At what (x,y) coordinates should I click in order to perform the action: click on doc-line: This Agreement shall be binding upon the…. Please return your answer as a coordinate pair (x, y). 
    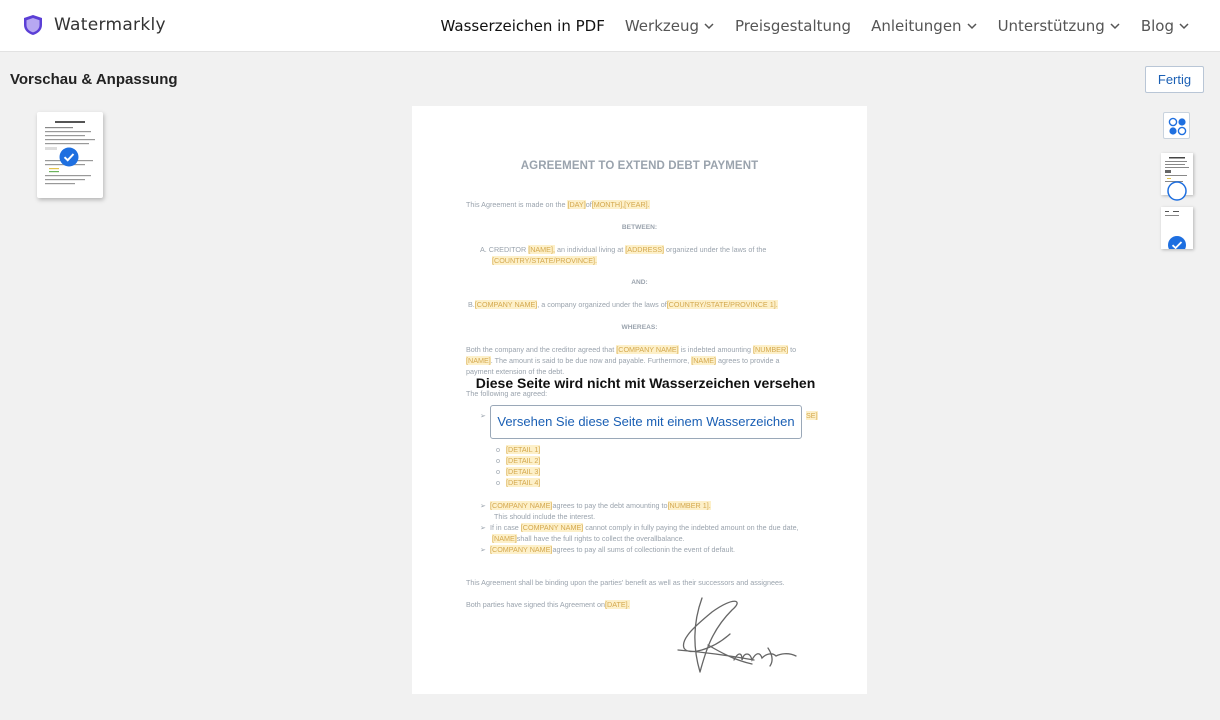
    Looking at the image, I should click on (625, 582).